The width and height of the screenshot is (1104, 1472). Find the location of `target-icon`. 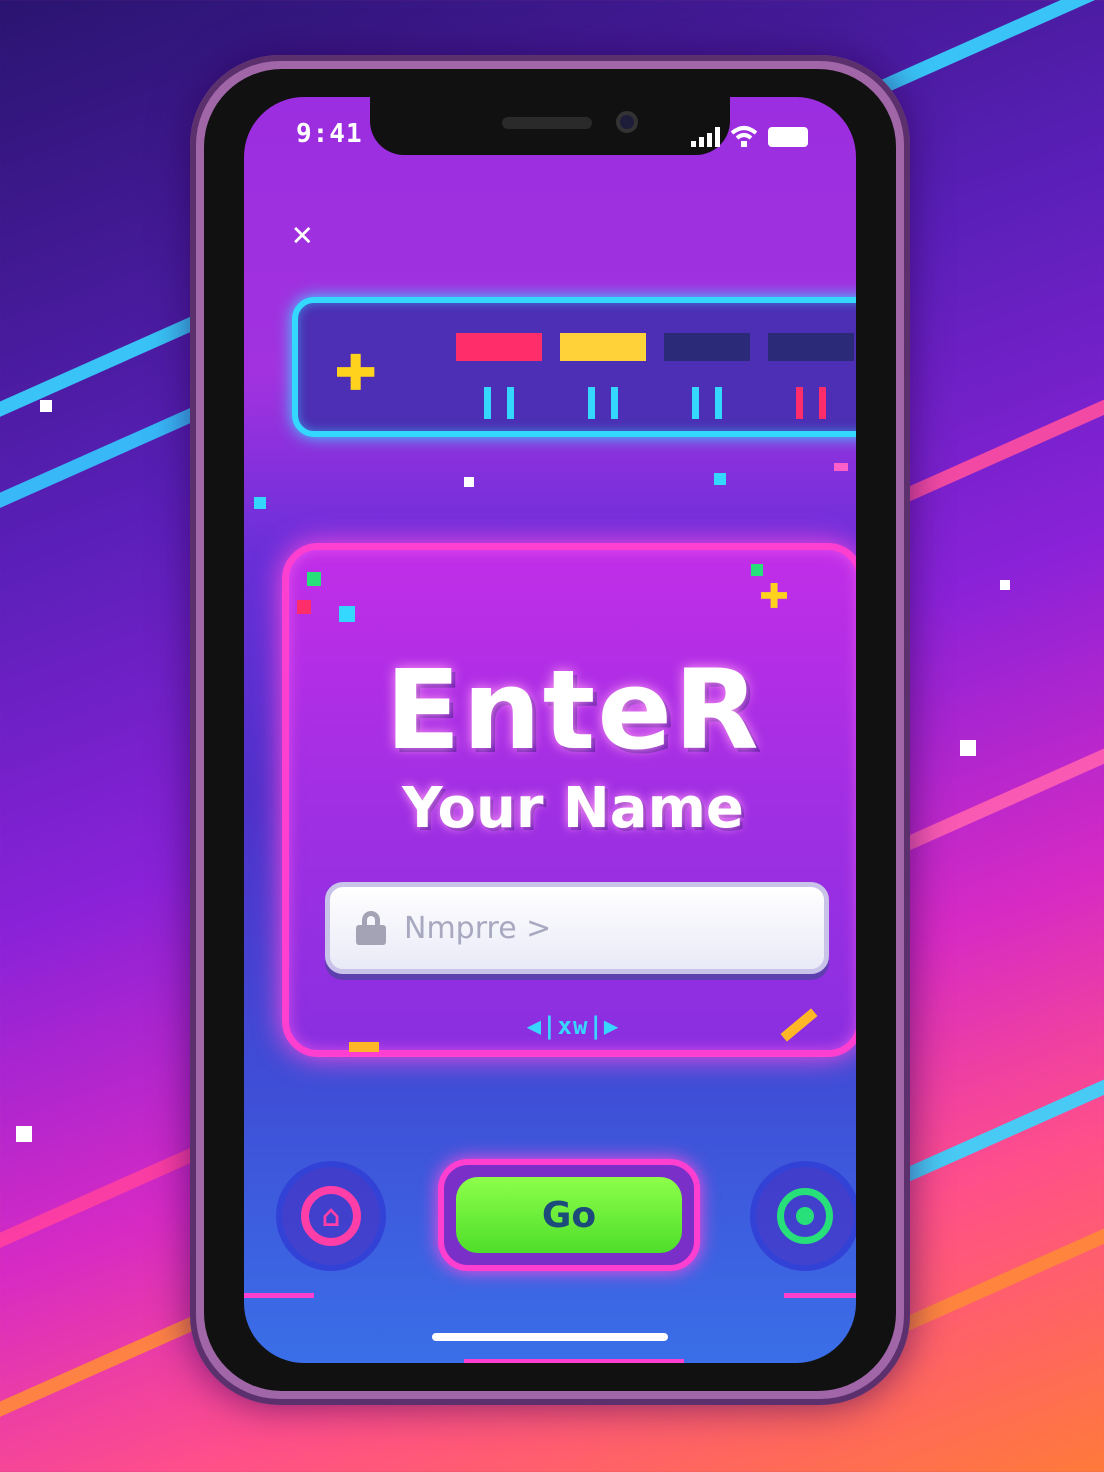

target-icon is located at coordinates (805, 1216).